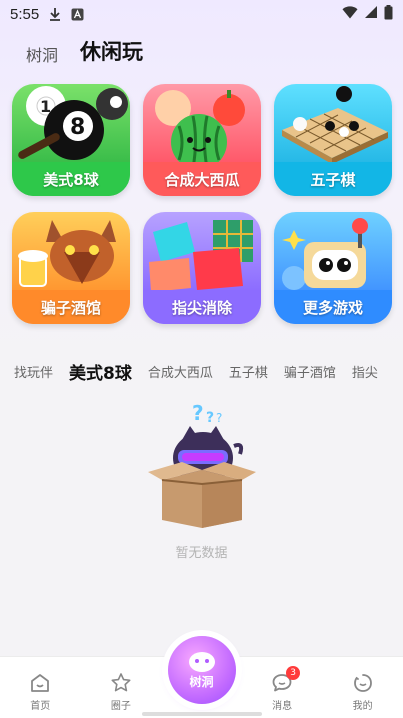 This screenshot has height=718, width=403. Describe the element at coordinates (333, 307) in the screenshot. I see `game-label: 更多游戏` at that location.